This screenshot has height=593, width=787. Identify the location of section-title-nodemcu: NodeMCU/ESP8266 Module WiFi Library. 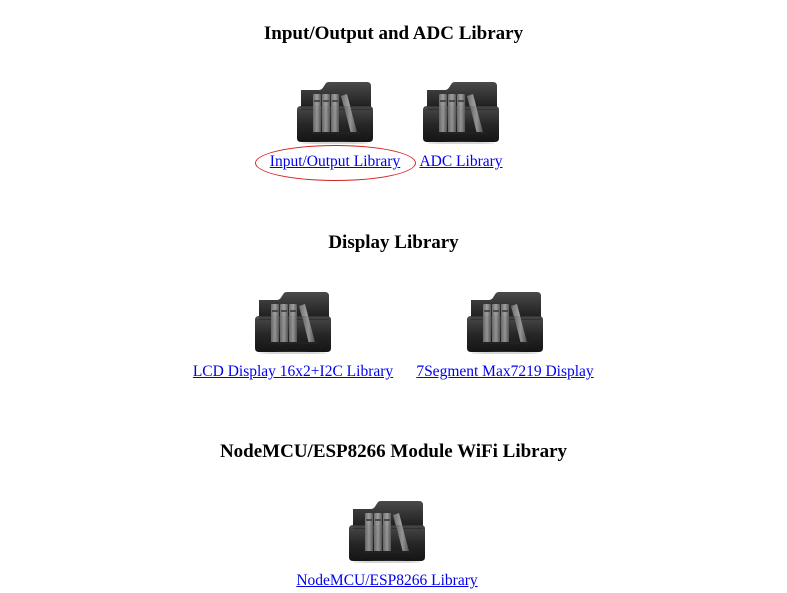
(393, 451).